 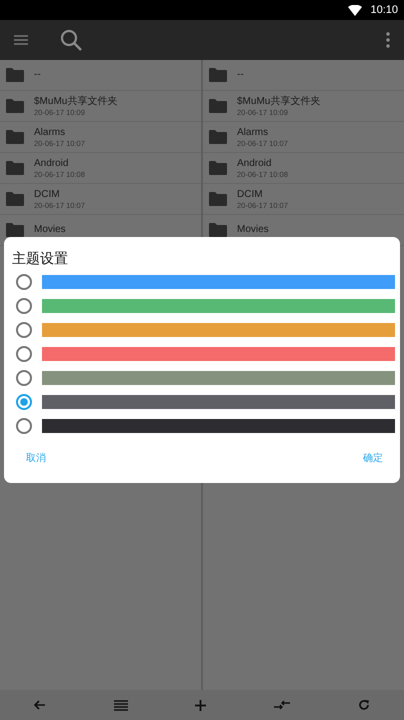 I want to click on clock: 10:10, so click(x=384, y=10).